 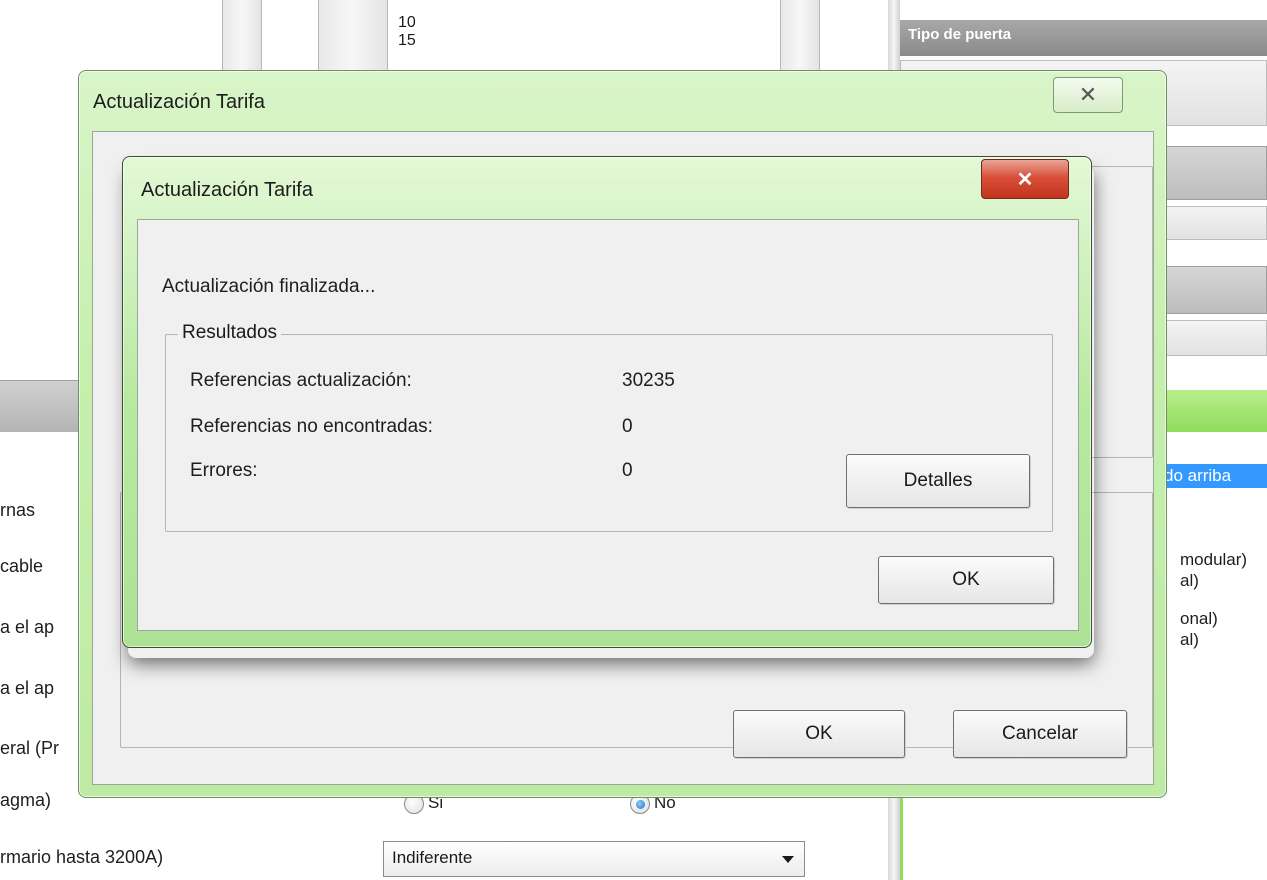 I want to click on list-column-right, so click(x=800, y=36).